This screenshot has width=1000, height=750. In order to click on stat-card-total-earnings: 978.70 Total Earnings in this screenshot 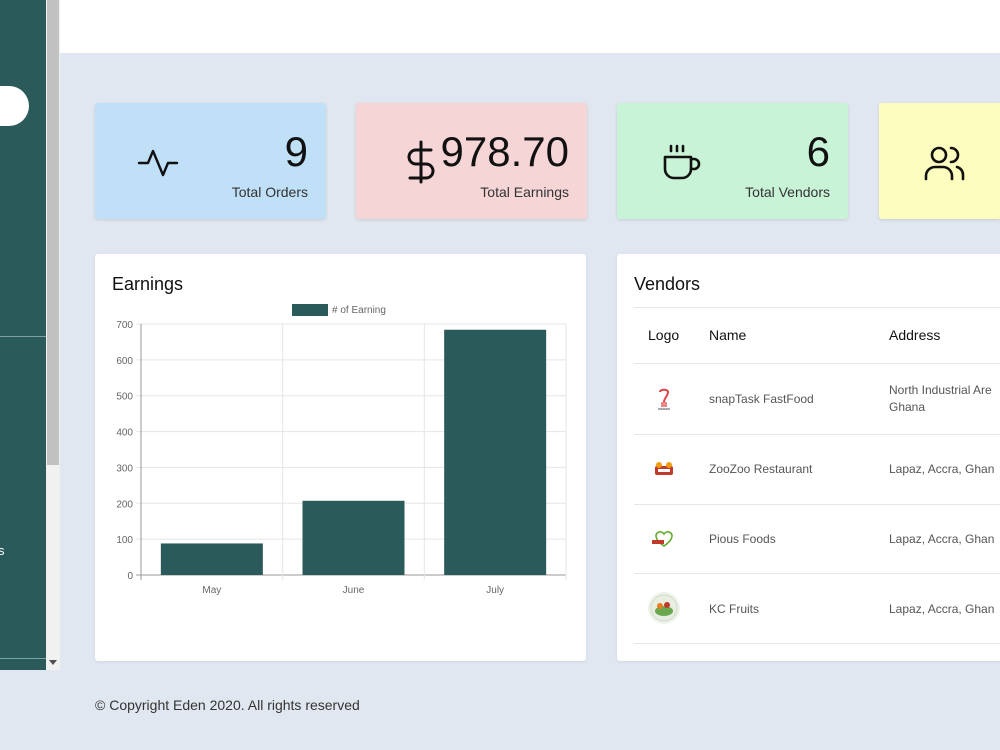, I will do `click(471, 161)`.